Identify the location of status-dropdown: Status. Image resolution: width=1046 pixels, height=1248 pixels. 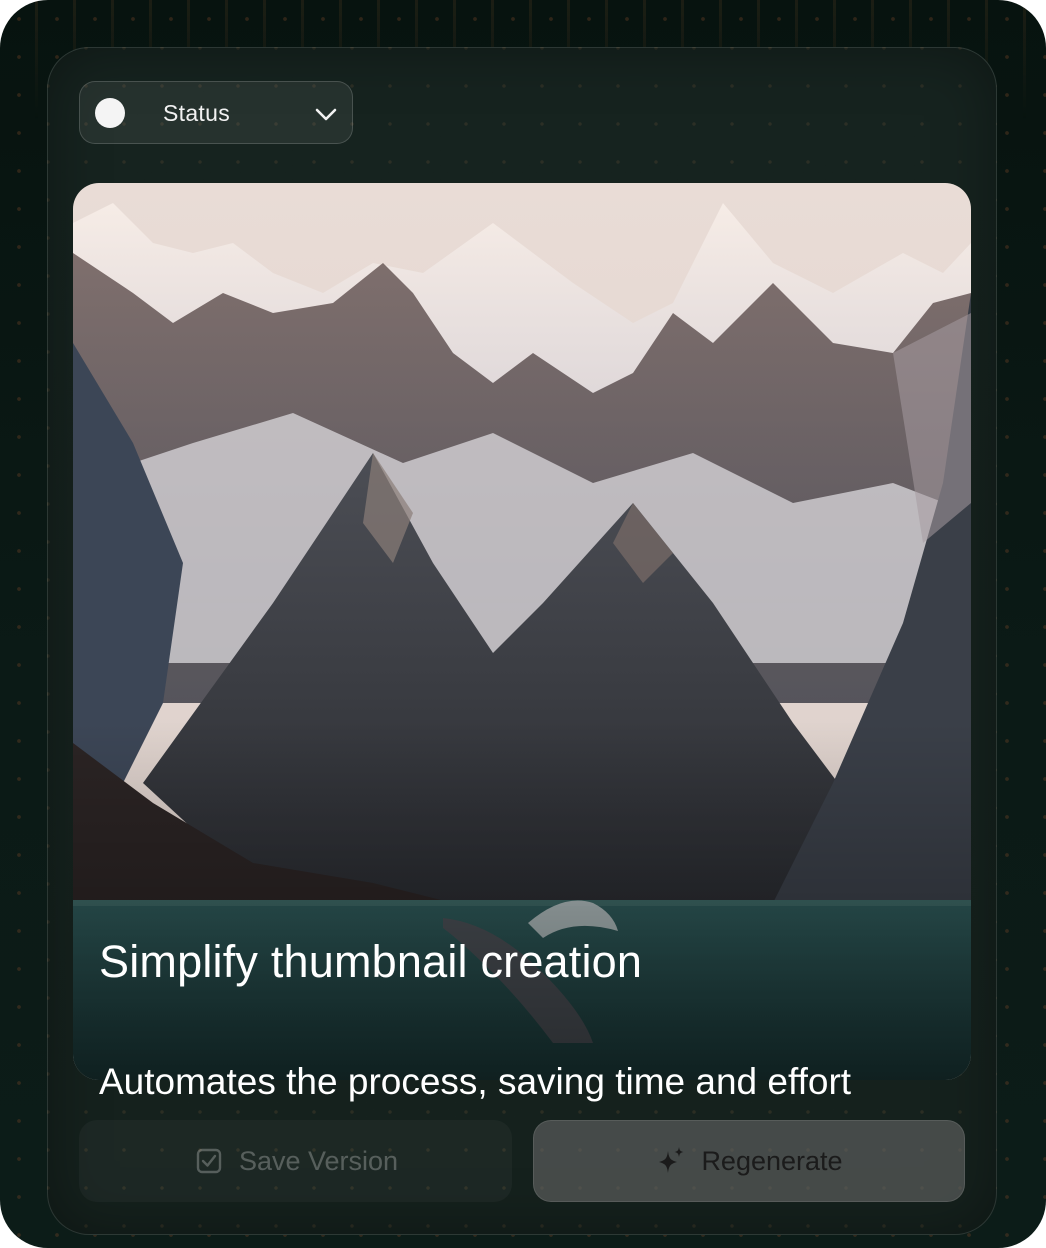
(216, 112).